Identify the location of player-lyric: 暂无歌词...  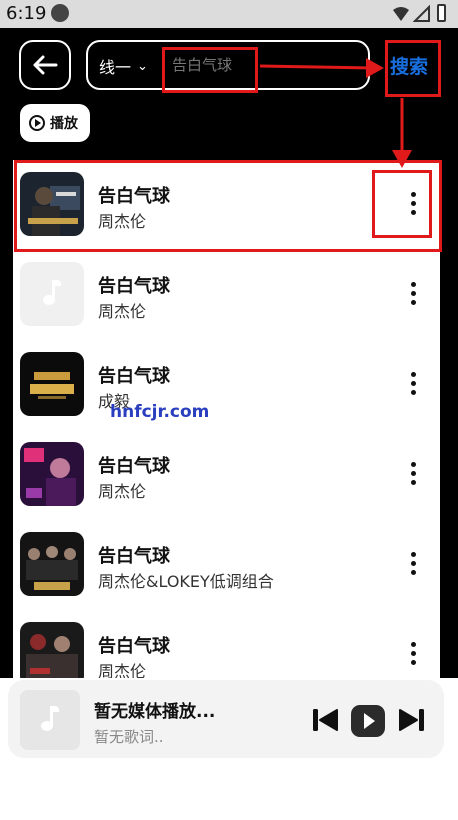
(129, 737).